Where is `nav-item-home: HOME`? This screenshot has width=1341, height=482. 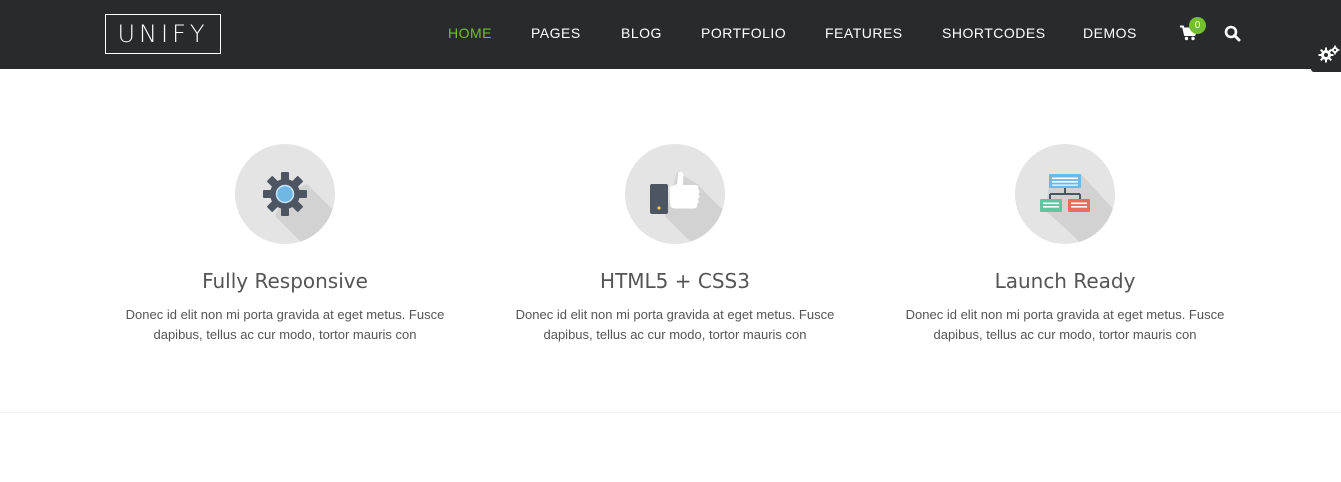
nav-item-home: HOME is located at coordinates (470, 33).